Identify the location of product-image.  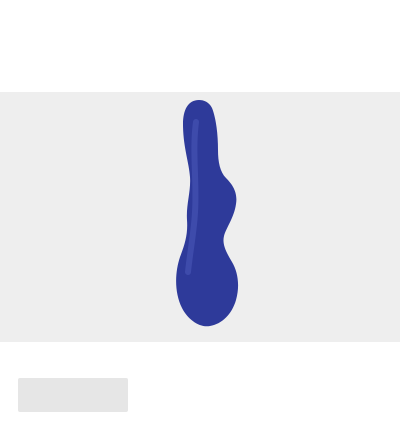
(207, 213).